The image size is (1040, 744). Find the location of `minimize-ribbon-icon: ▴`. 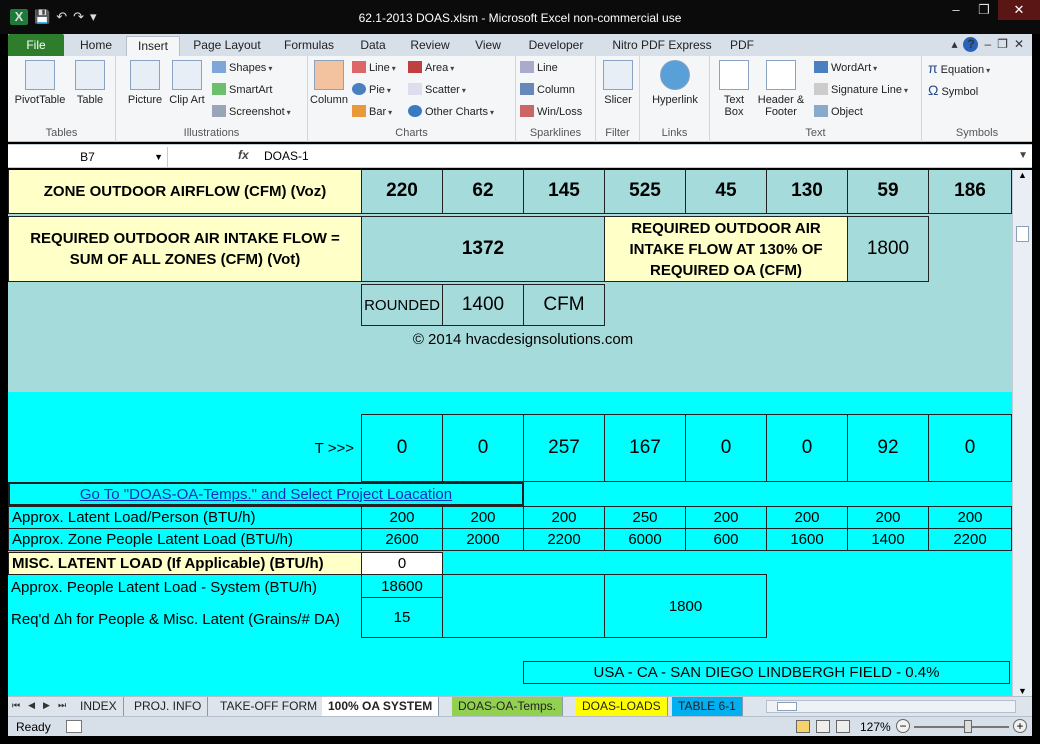

minimize-ribbon-icon: ▴ is located at coordinates (954, 44).